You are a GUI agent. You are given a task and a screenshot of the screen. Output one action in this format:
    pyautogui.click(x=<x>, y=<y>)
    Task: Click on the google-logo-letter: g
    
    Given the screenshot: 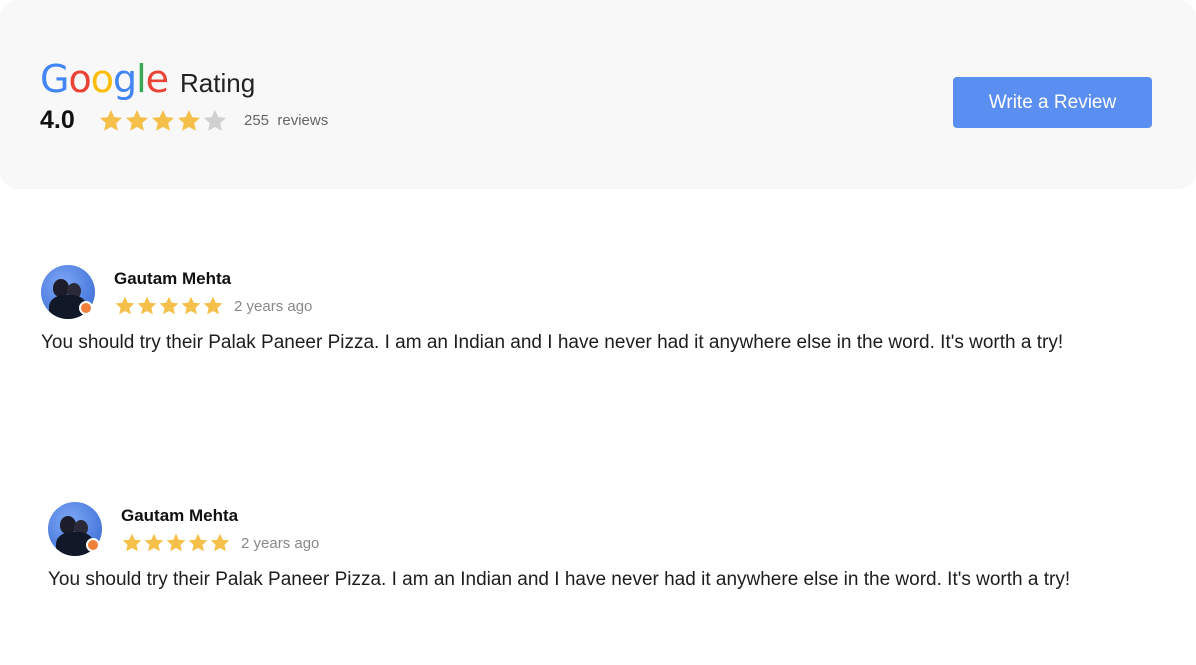 What is the action you would take?
    pyautogui.click(x=124, y=79)
    